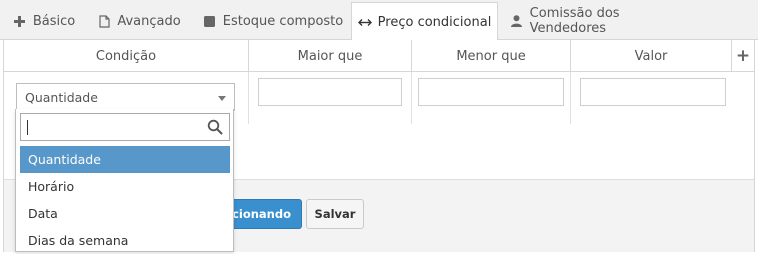  I want to click on tab-label: Preço condicional, so click(434, 22).